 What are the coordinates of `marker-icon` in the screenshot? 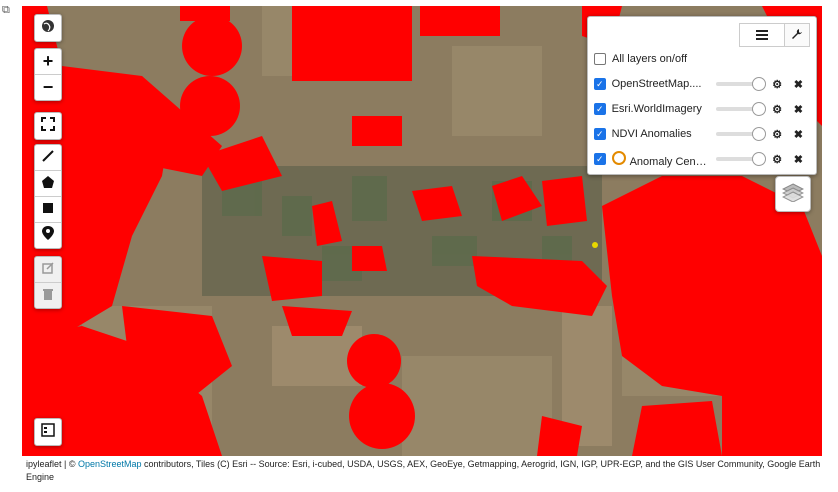 It's located at (48, 235).